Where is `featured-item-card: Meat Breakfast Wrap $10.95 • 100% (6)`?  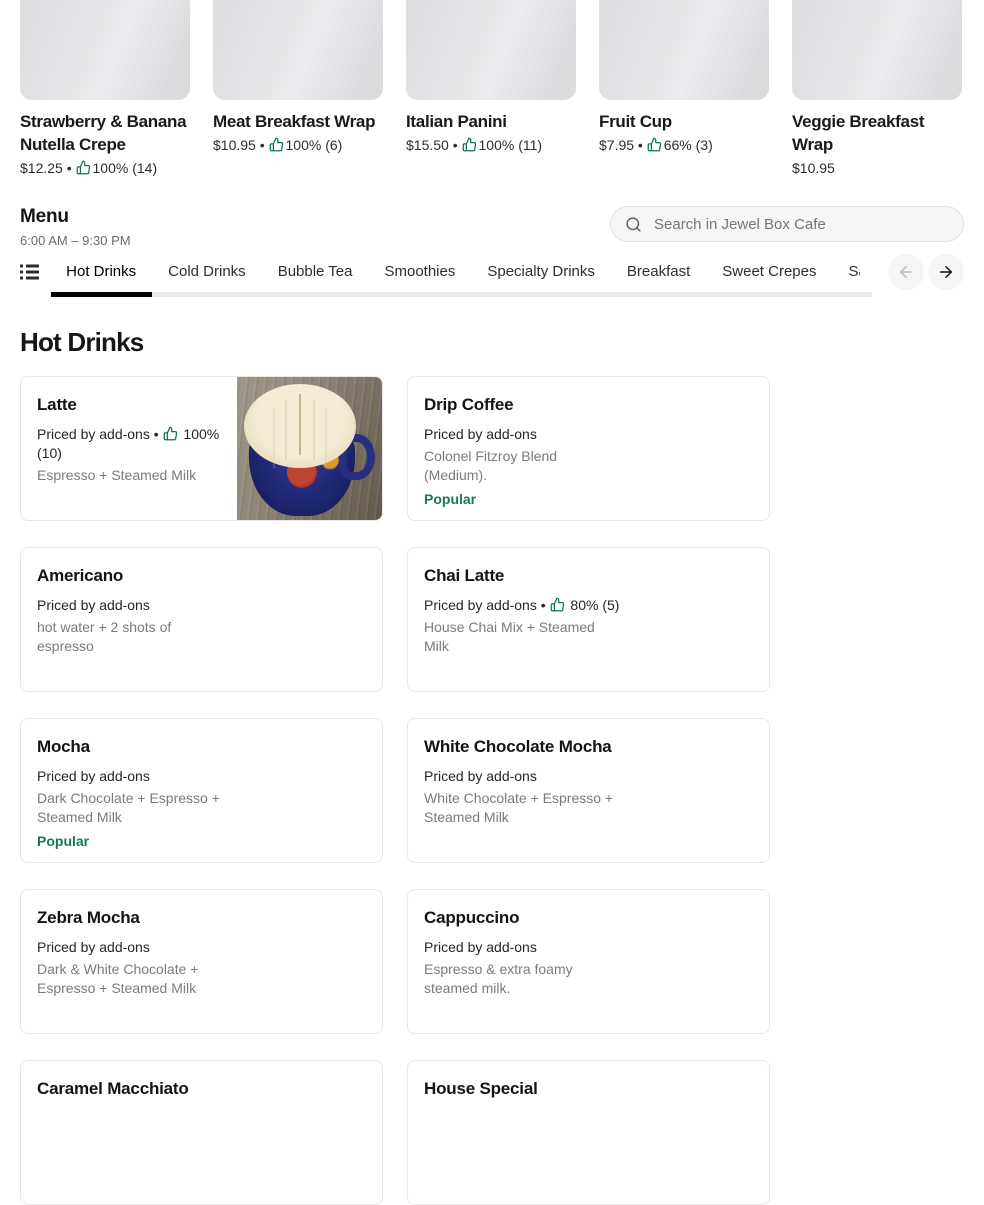 featured-item-card: Meat Breakfast Wrap $10.95 • 100% (6) is located at coordinates (298, 89).